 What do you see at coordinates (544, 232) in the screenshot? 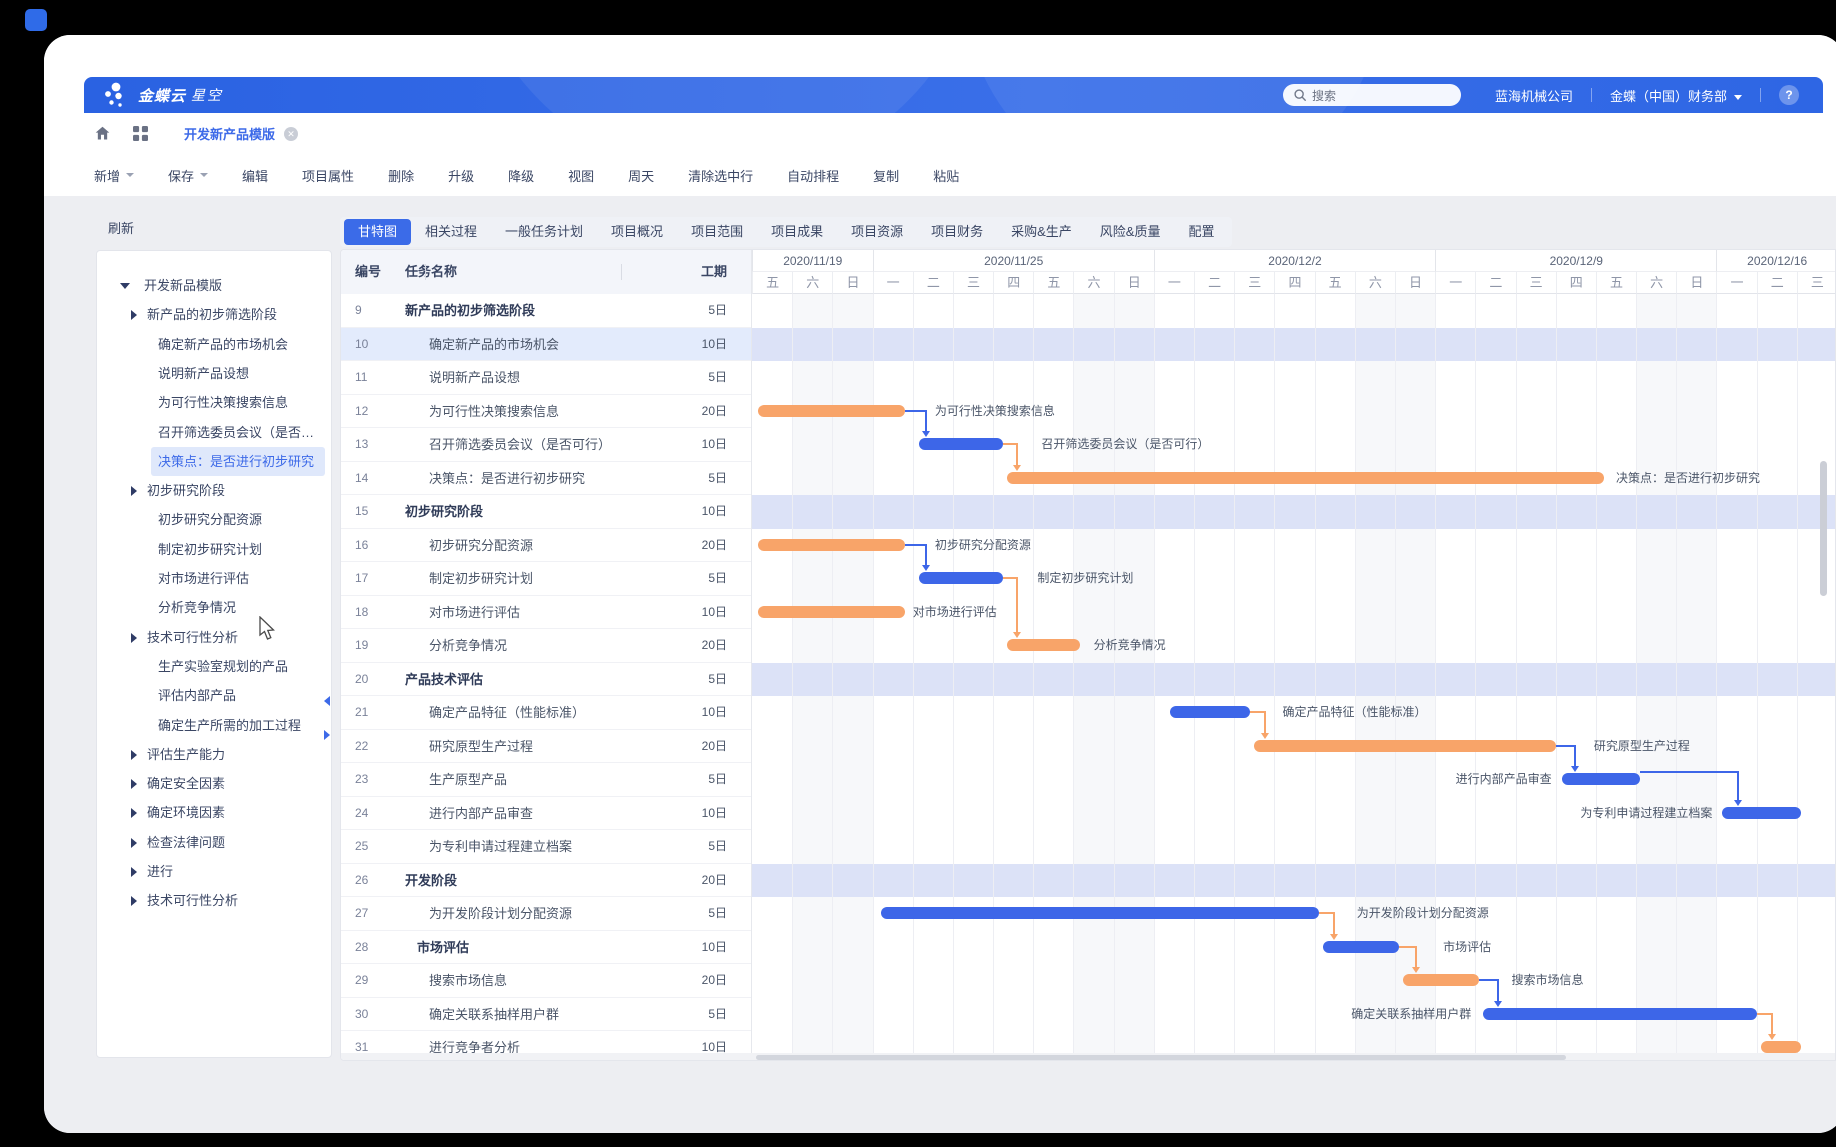
I see `view-tab-一般任务计划: 一般任务计划` at bounding box center [544, 232].